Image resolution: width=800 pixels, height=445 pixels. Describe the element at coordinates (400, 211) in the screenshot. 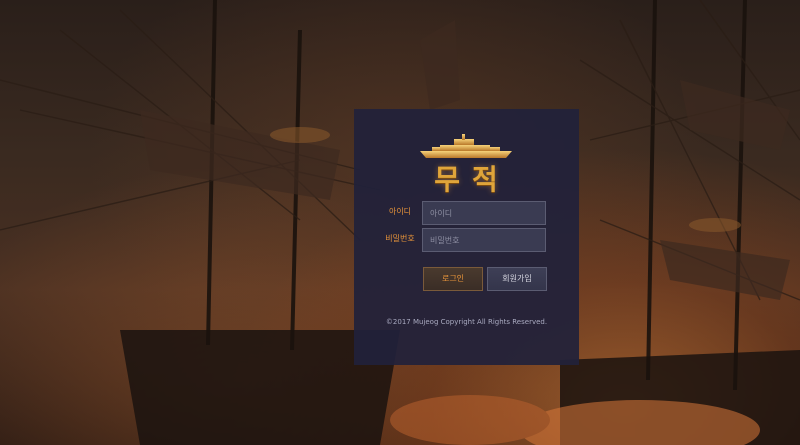

I see `id-label: 아이디` at that location.